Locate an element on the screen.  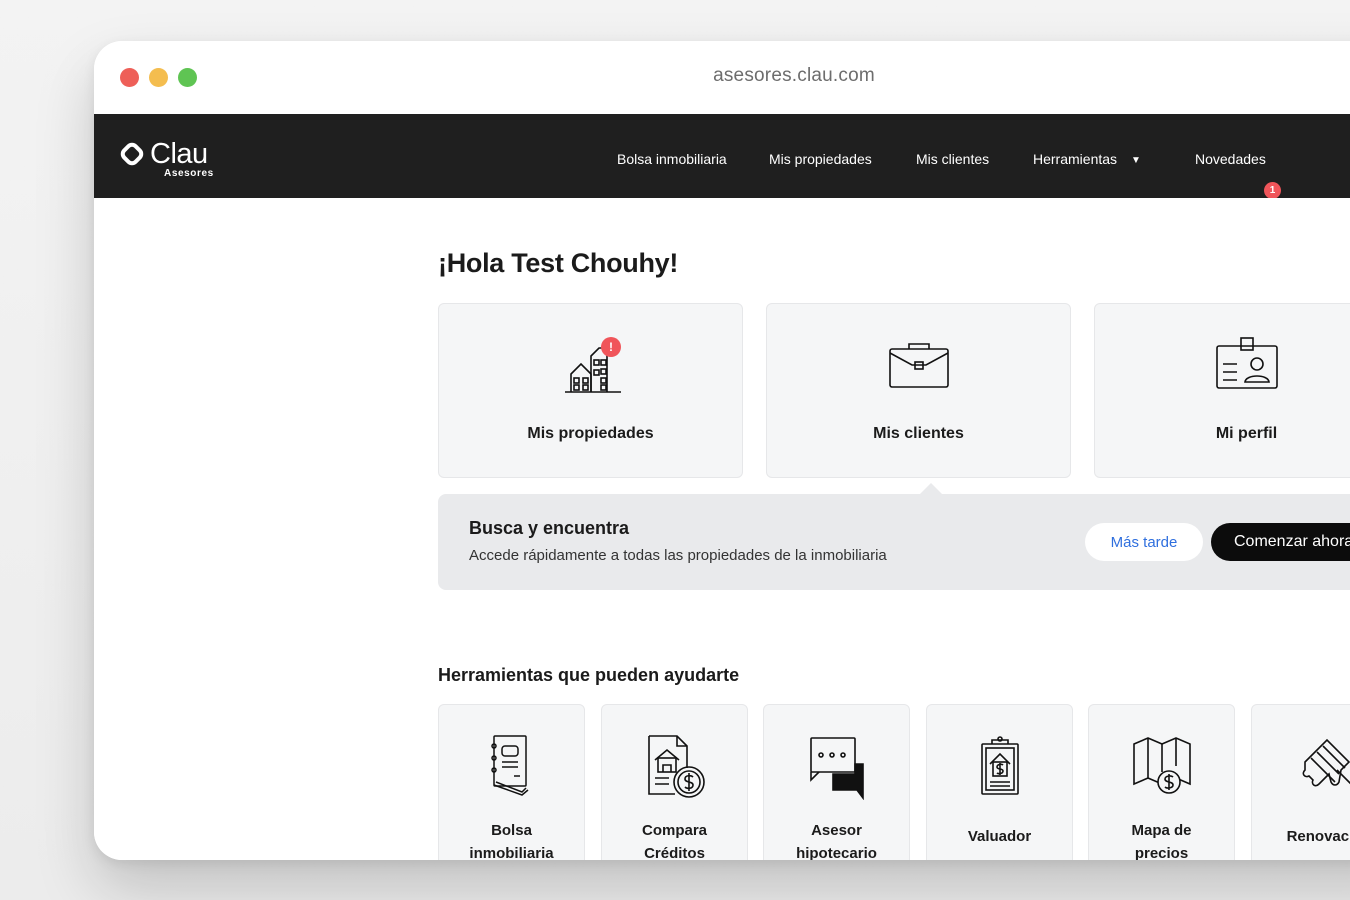
card-label: Mi perfil is located at coordinates (1246, 433).